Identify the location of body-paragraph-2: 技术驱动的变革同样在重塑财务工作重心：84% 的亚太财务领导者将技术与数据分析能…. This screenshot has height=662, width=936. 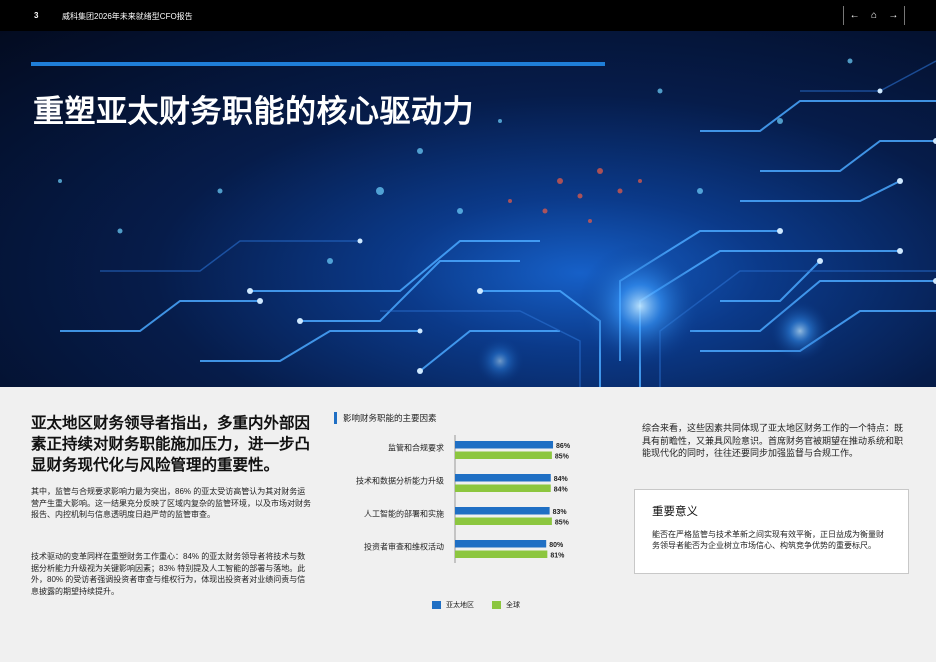
(168, 574).